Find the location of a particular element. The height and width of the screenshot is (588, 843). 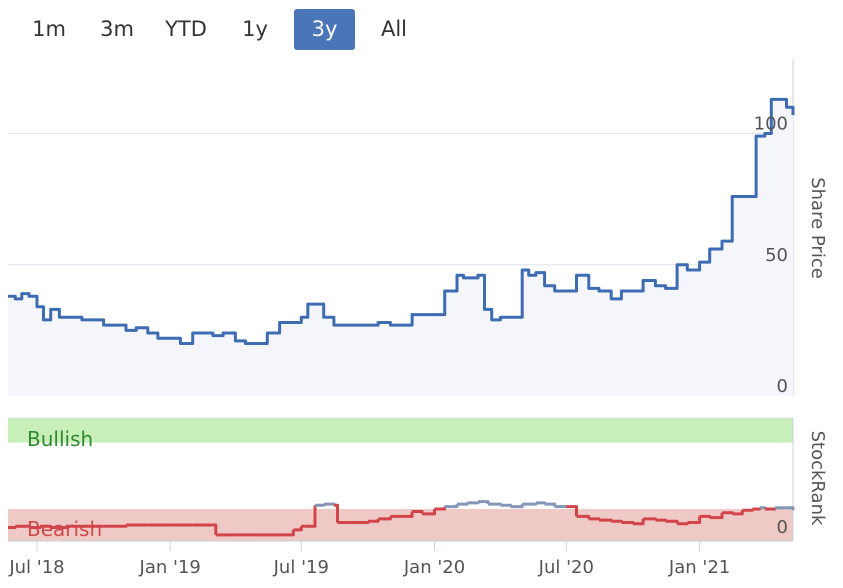

x-tick-label-2020-07-01: Jul '20 is located at coordinates (566, 567).